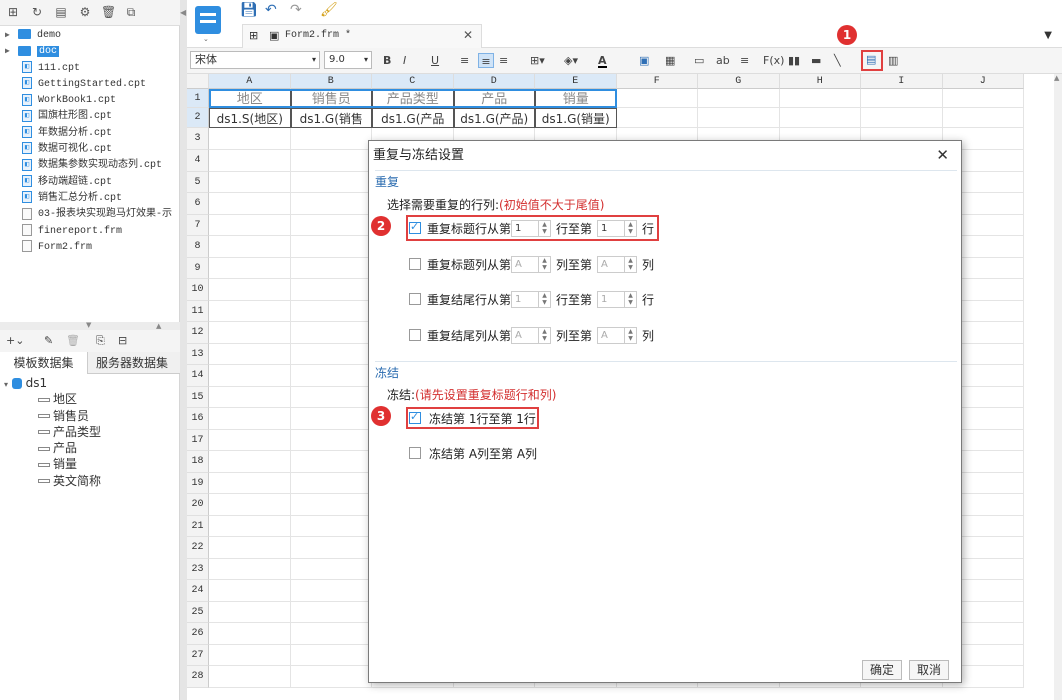 Image resolution: width=1062 pixels, height=700 pixels. Describe the element at coordinates (198, 548) in the screenshot. I see `row-header: 22` at that location.